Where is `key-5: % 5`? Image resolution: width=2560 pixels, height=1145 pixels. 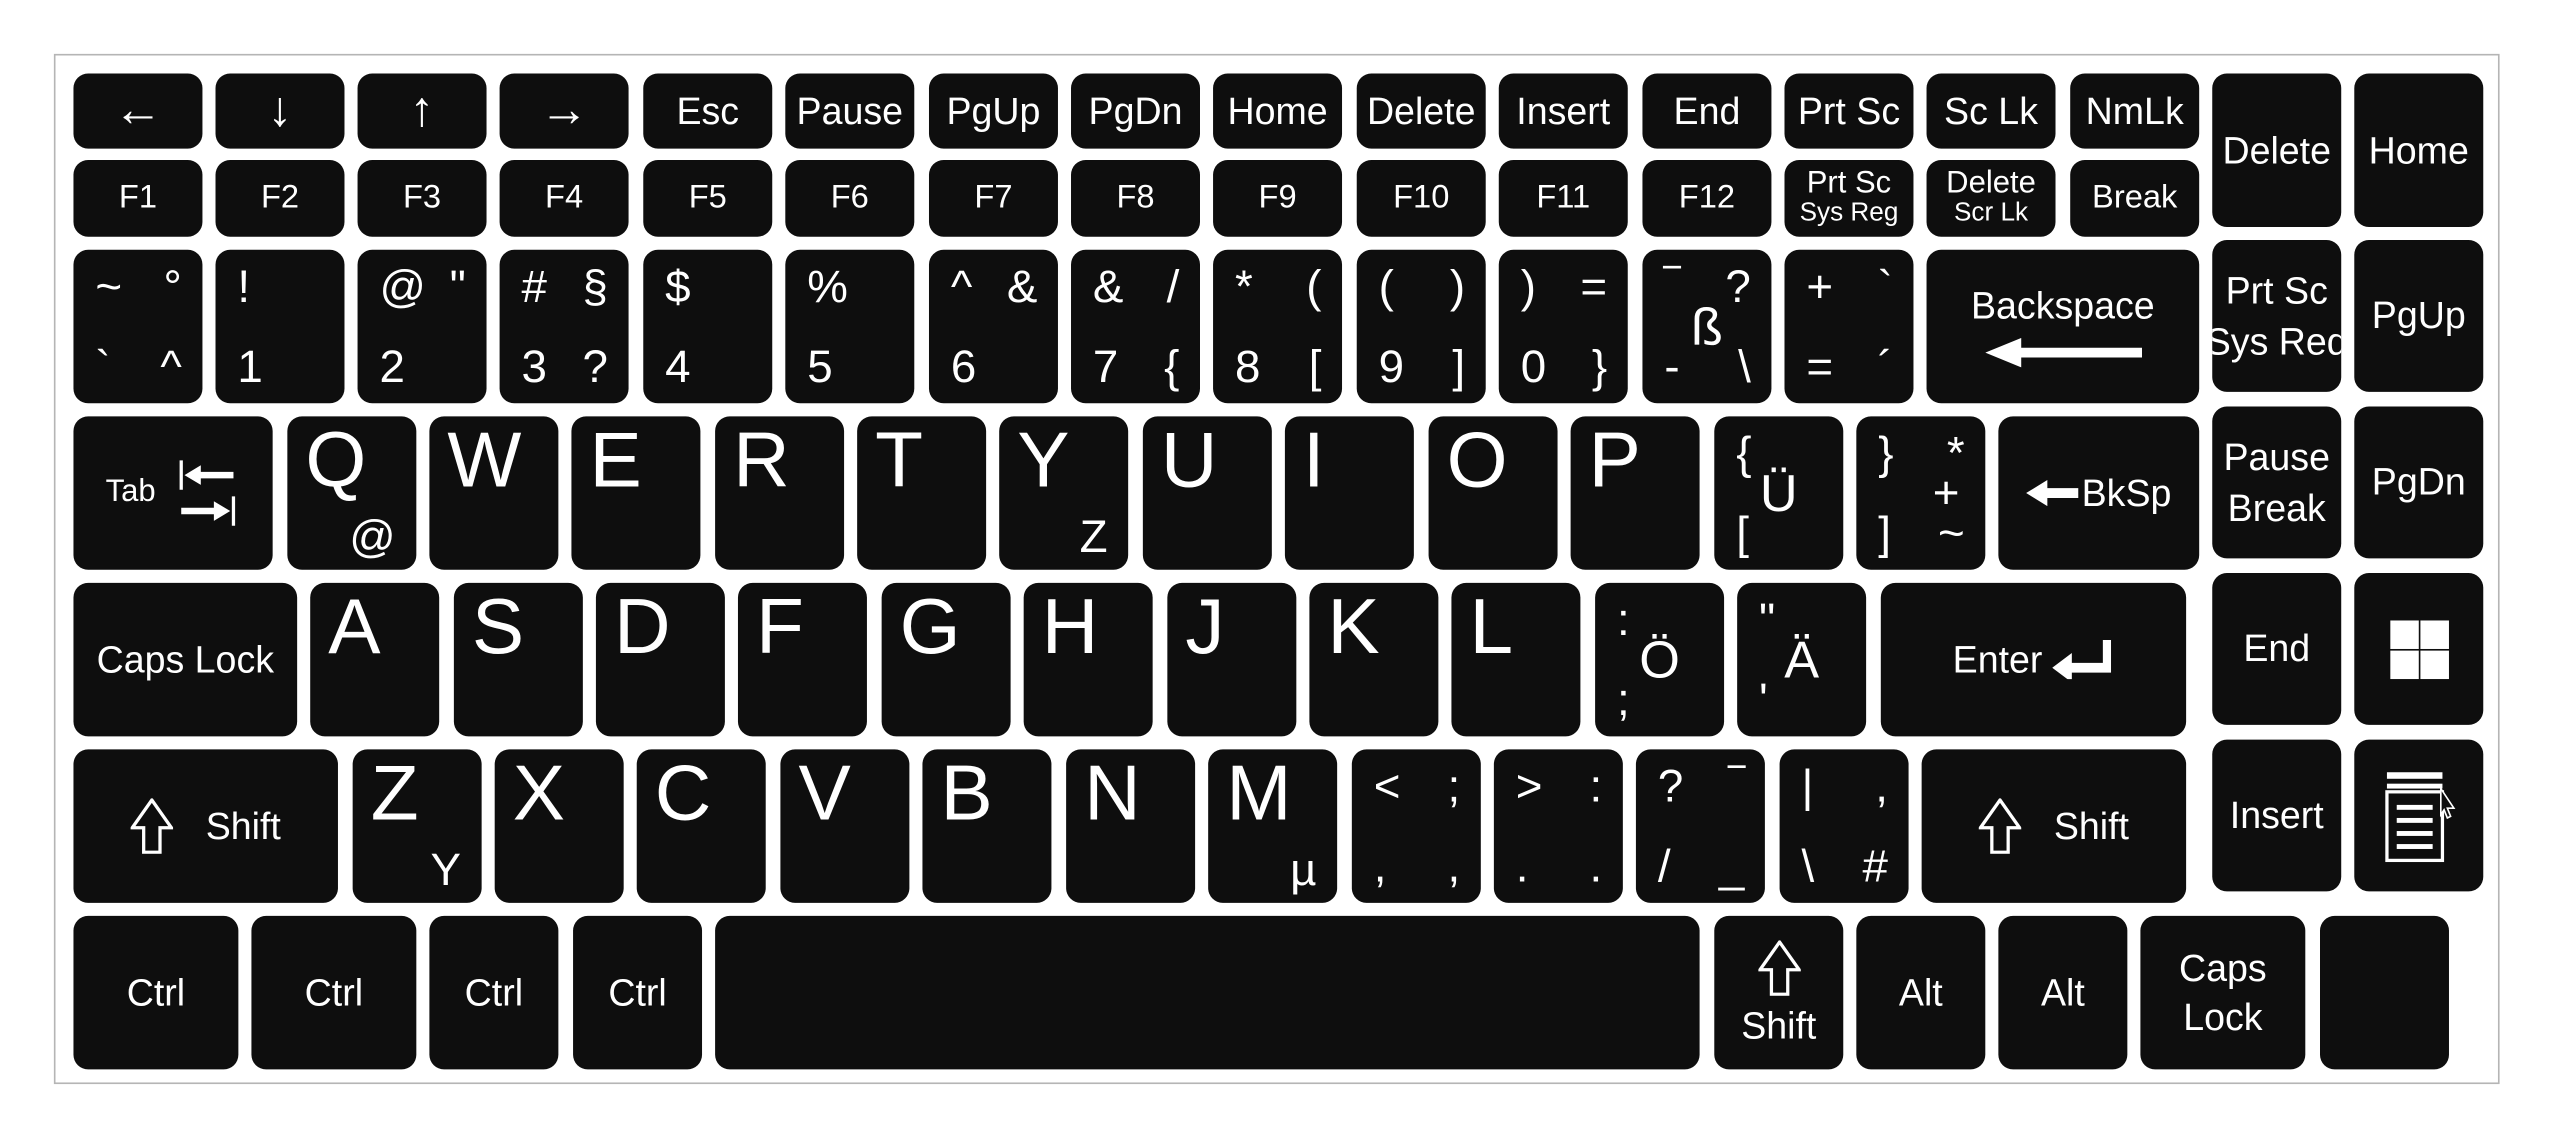 key-5: % 5 is located at coordinates (850, 326).